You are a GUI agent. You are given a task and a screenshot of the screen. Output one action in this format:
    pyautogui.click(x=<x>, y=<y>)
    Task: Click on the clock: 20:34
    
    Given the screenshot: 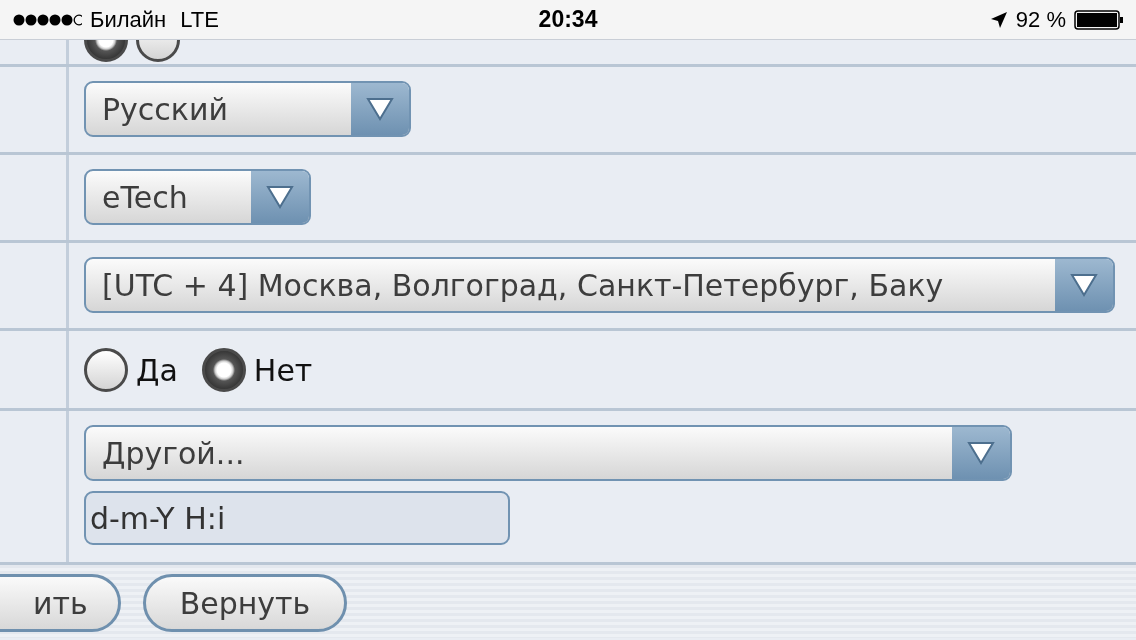 What is the action you would take?
    pyautogui.click(x=568, y=19)
    